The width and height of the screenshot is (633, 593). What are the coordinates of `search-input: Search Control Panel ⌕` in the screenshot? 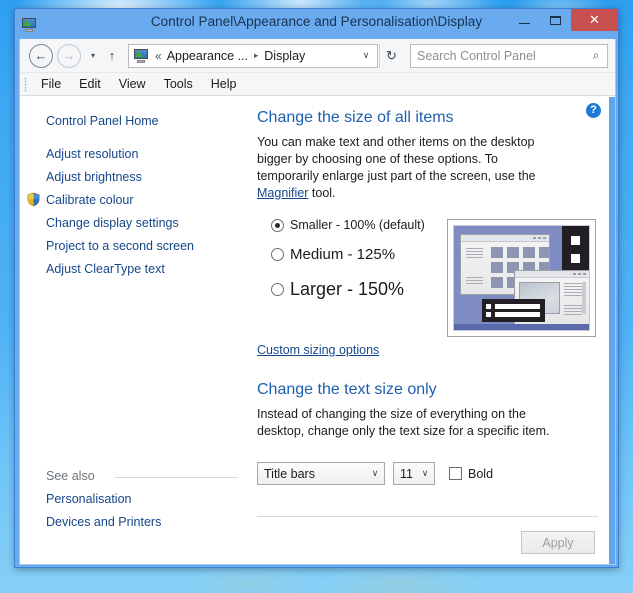 It's located at (509, 55).